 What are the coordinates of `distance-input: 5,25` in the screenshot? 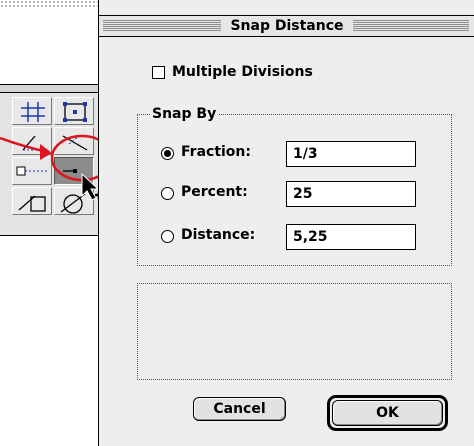 It's located at (351, 237).